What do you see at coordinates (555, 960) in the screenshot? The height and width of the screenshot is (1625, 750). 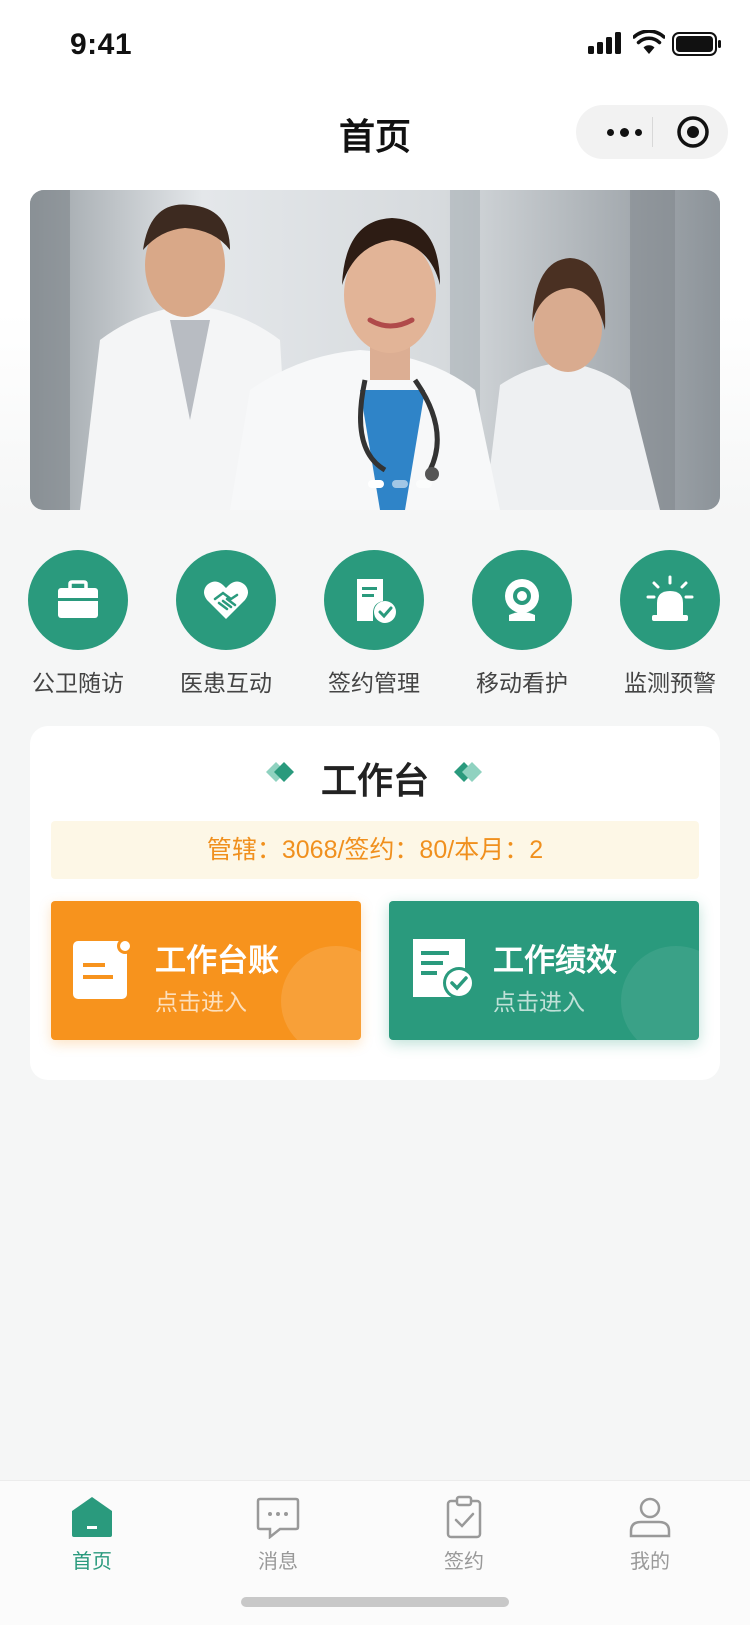 I see `performance-title: 工作绩效` at bounding box center [555, 960].